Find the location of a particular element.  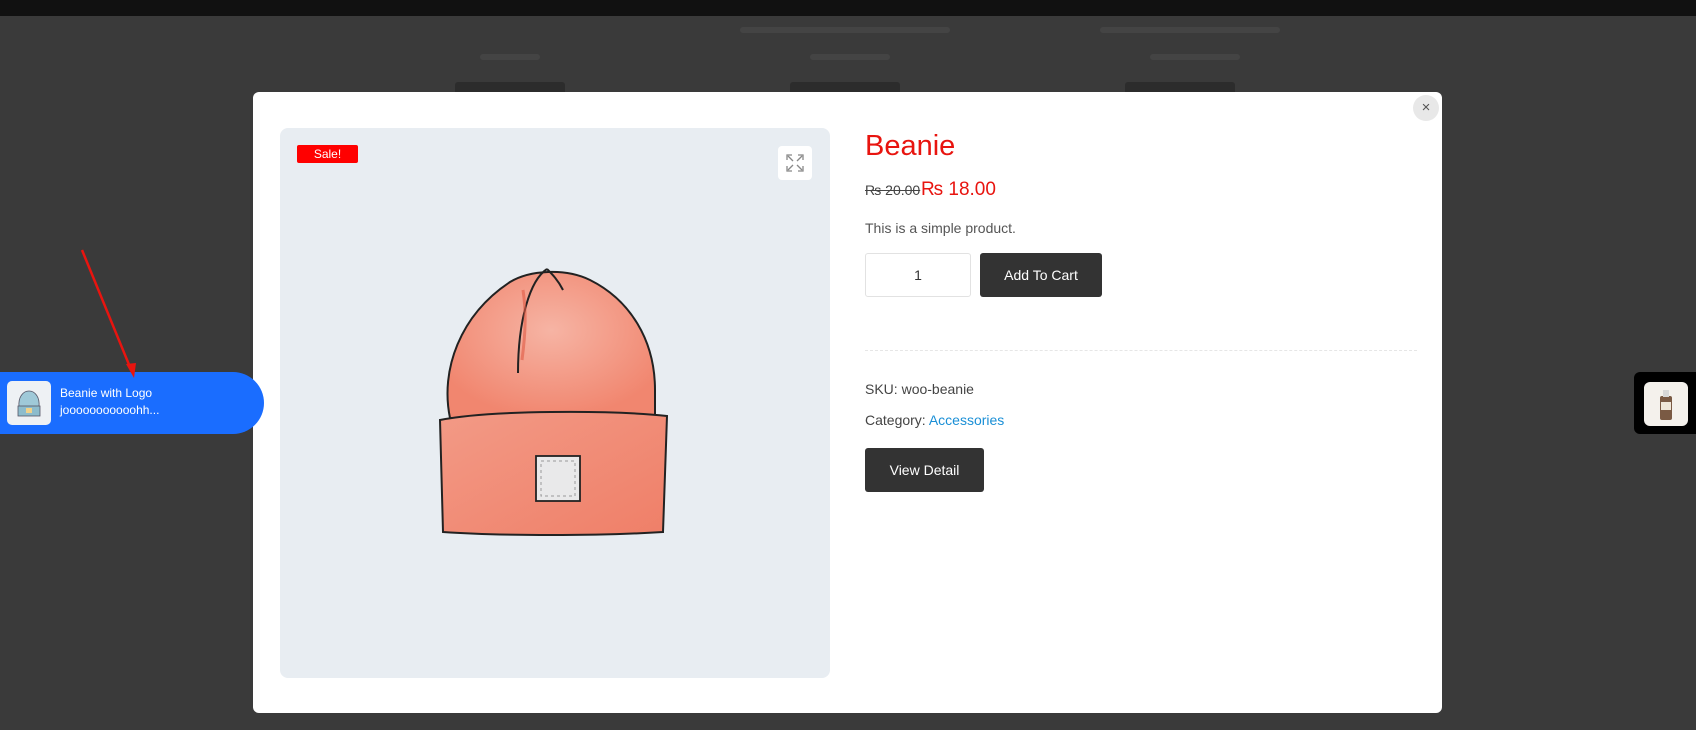

short-description: This is a simple product. is located at coordinates (940, 228).